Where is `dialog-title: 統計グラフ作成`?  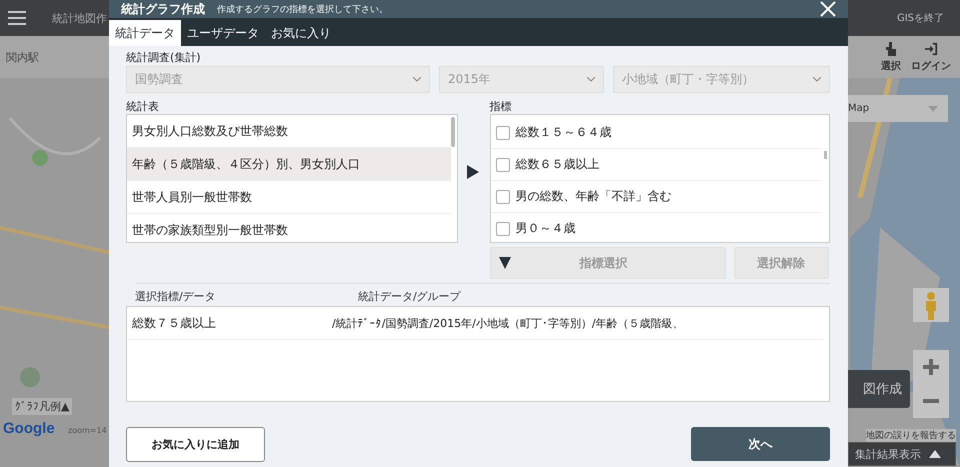 dialog-title: 統計グラフ作成 is located at coordinates (163, 9).